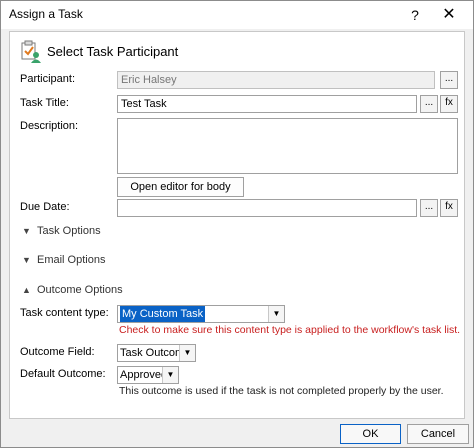 The image size is (474, 448). I want to click on due-date-label: Due Date:, so click(45, 207).